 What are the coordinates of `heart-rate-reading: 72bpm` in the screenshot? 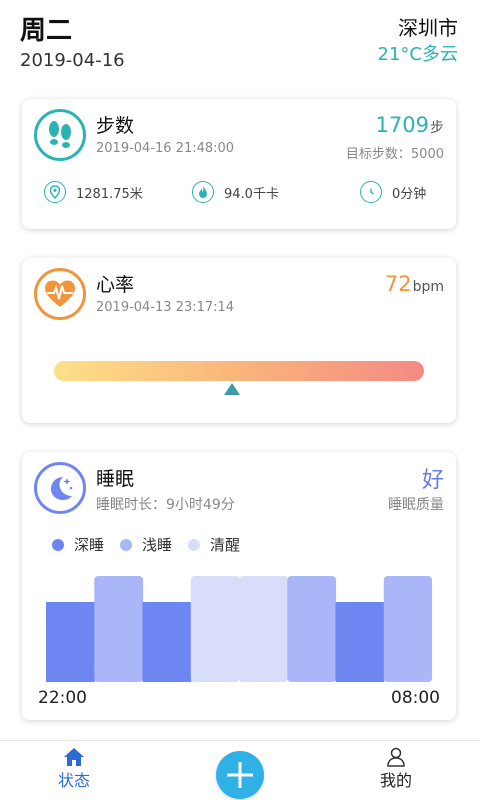 It's located at (414, 284).